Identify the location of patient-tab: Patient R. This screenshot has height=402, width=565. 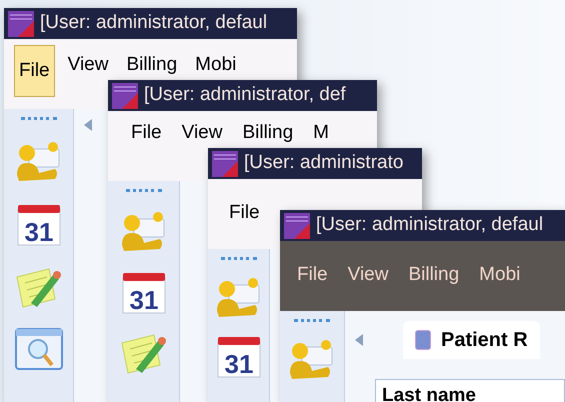
(471, 340).